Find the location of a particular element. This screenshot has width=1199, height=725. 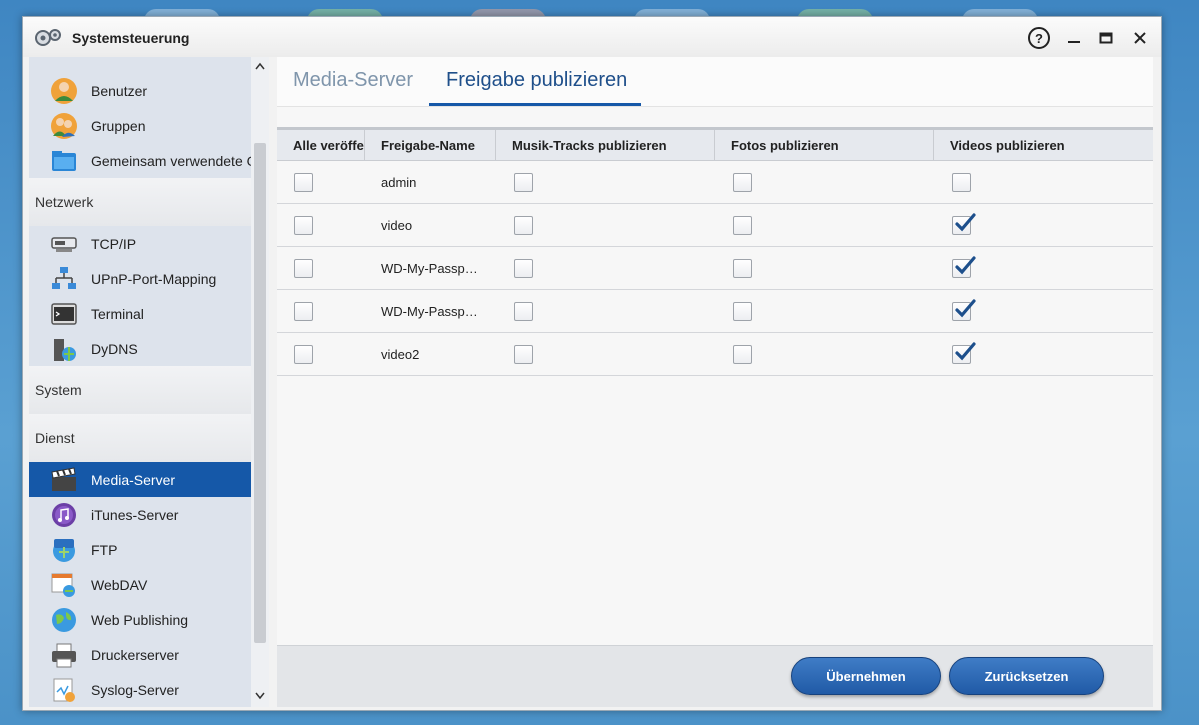

maximize-icon is located at coordinates (1106, 38).